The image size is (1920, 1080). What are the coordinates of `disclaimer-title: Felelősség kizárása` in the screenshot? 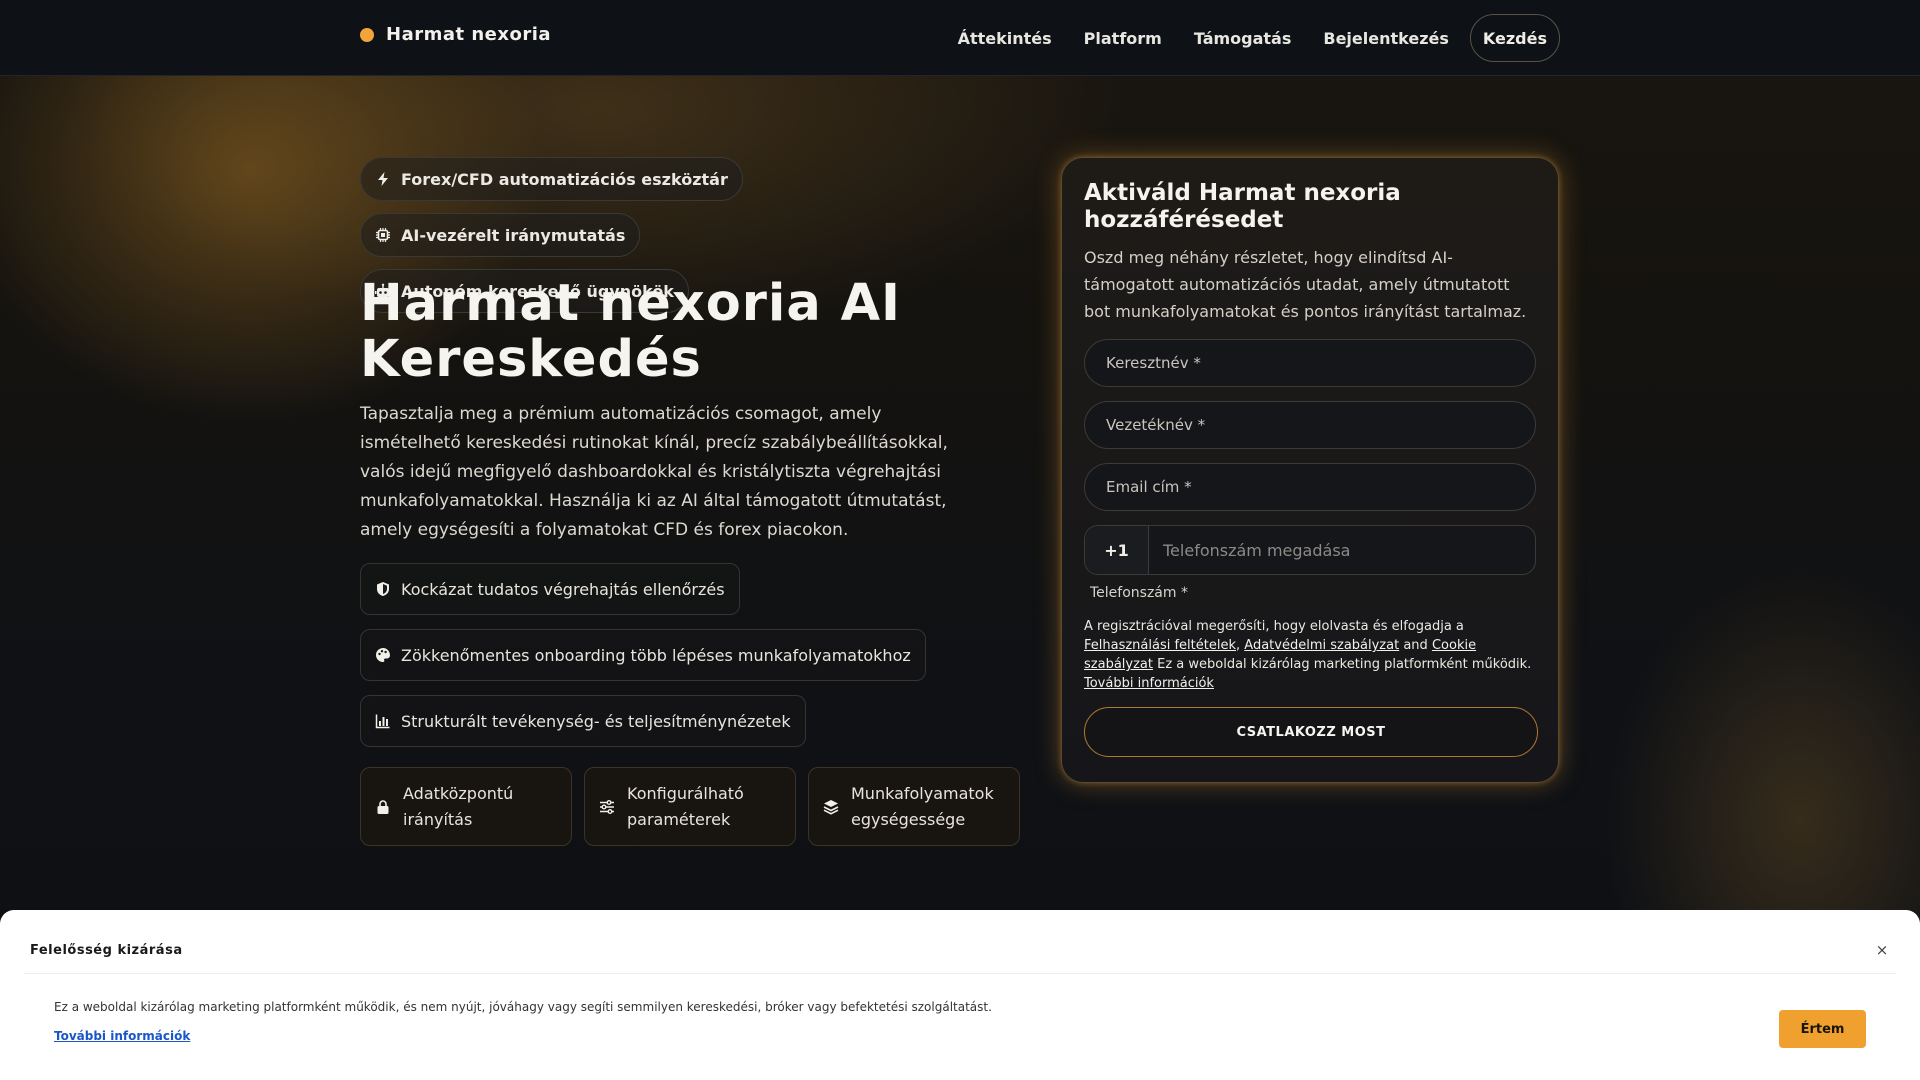 It's located at (106, 950).